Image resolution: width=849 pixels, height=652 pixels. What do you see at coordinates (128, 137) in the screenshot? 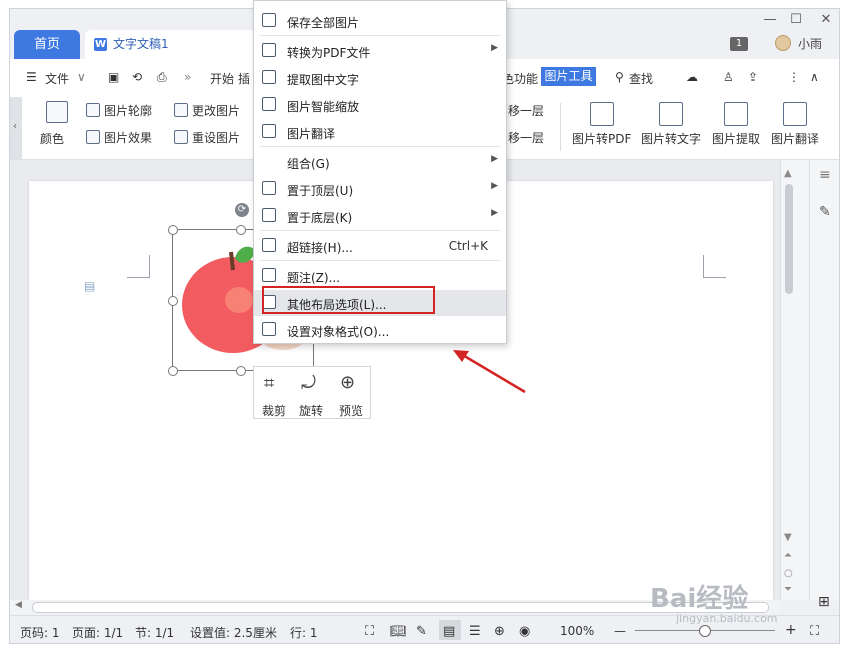
I see `effect-button: 图片效果` at bounding box center [128, 137].